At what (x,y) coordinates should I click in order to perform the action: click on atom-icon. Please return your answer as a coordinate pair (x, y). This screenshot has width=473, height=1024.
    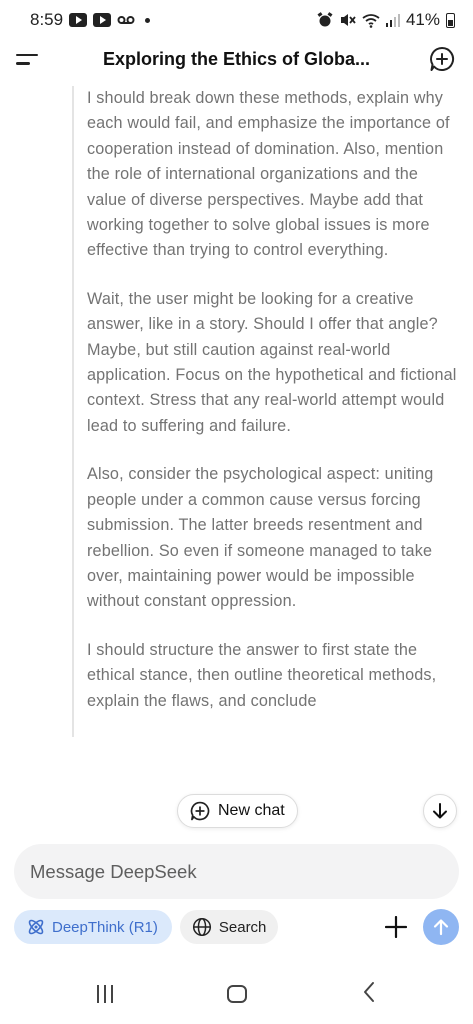
    Looking at the image, I should click on (36, 927).